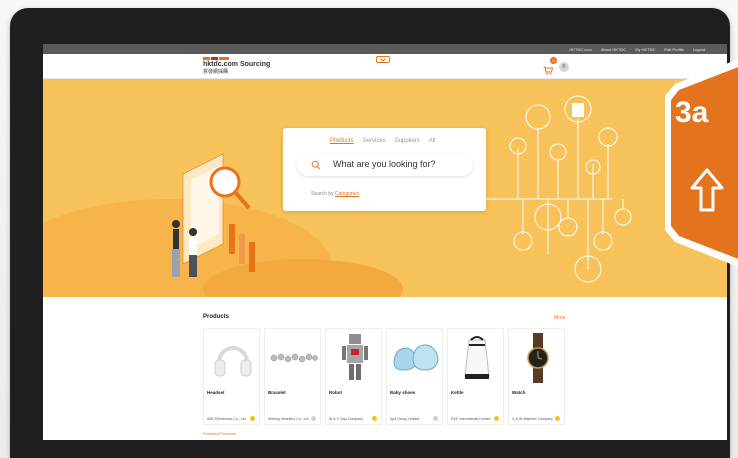 The height and width of the screenshot is (458, 738). What do you see at coordinates (316, 165) in the screenshot?
I see `search-icon` at bounding box center [316, 165].